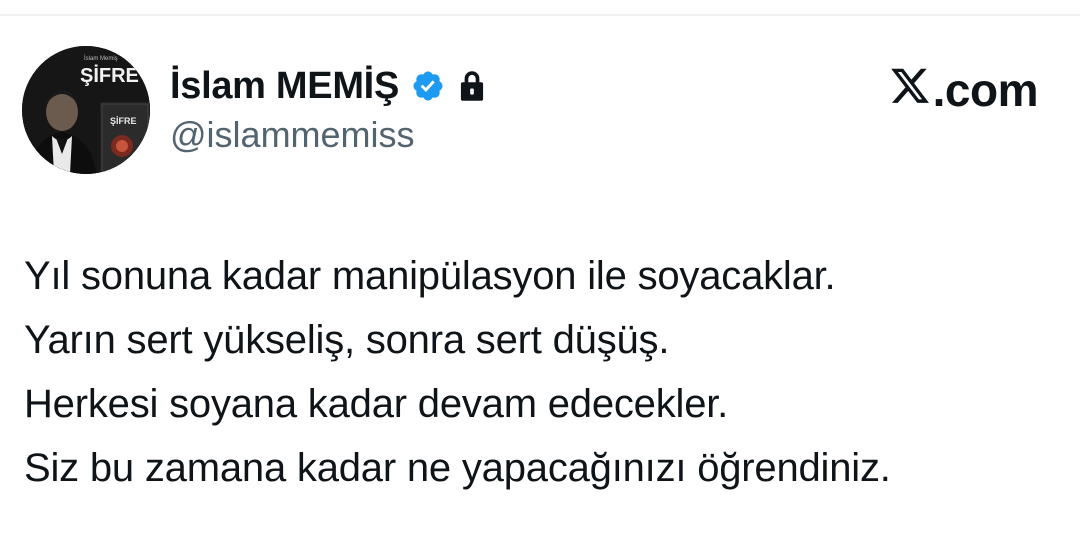 The width and height of the screenshot is (1080, 539). Describe the element at coordinates (347, 340) in the screenshot. I see `tweet-line: Yarın sert yükseliş, sonra sert düşüş.` at that location.